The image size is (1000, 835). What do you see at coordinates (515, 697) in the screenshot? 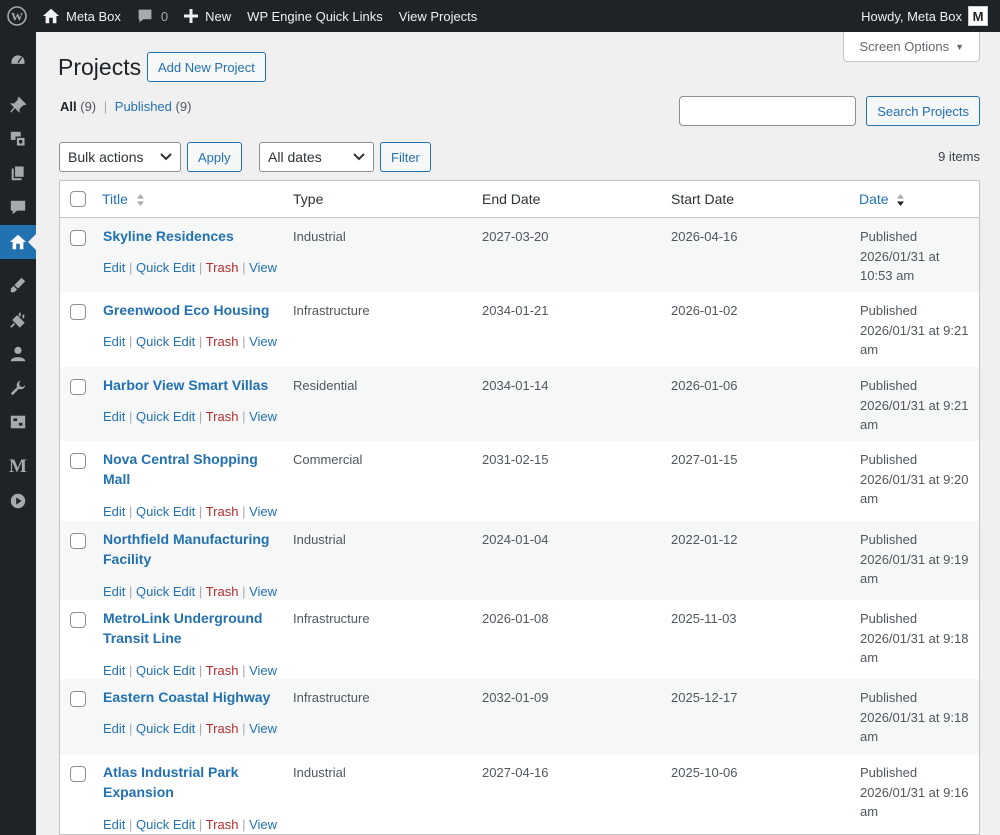
I see `end-date-cell: 2032-01-09` at bounding box center [515, 697].